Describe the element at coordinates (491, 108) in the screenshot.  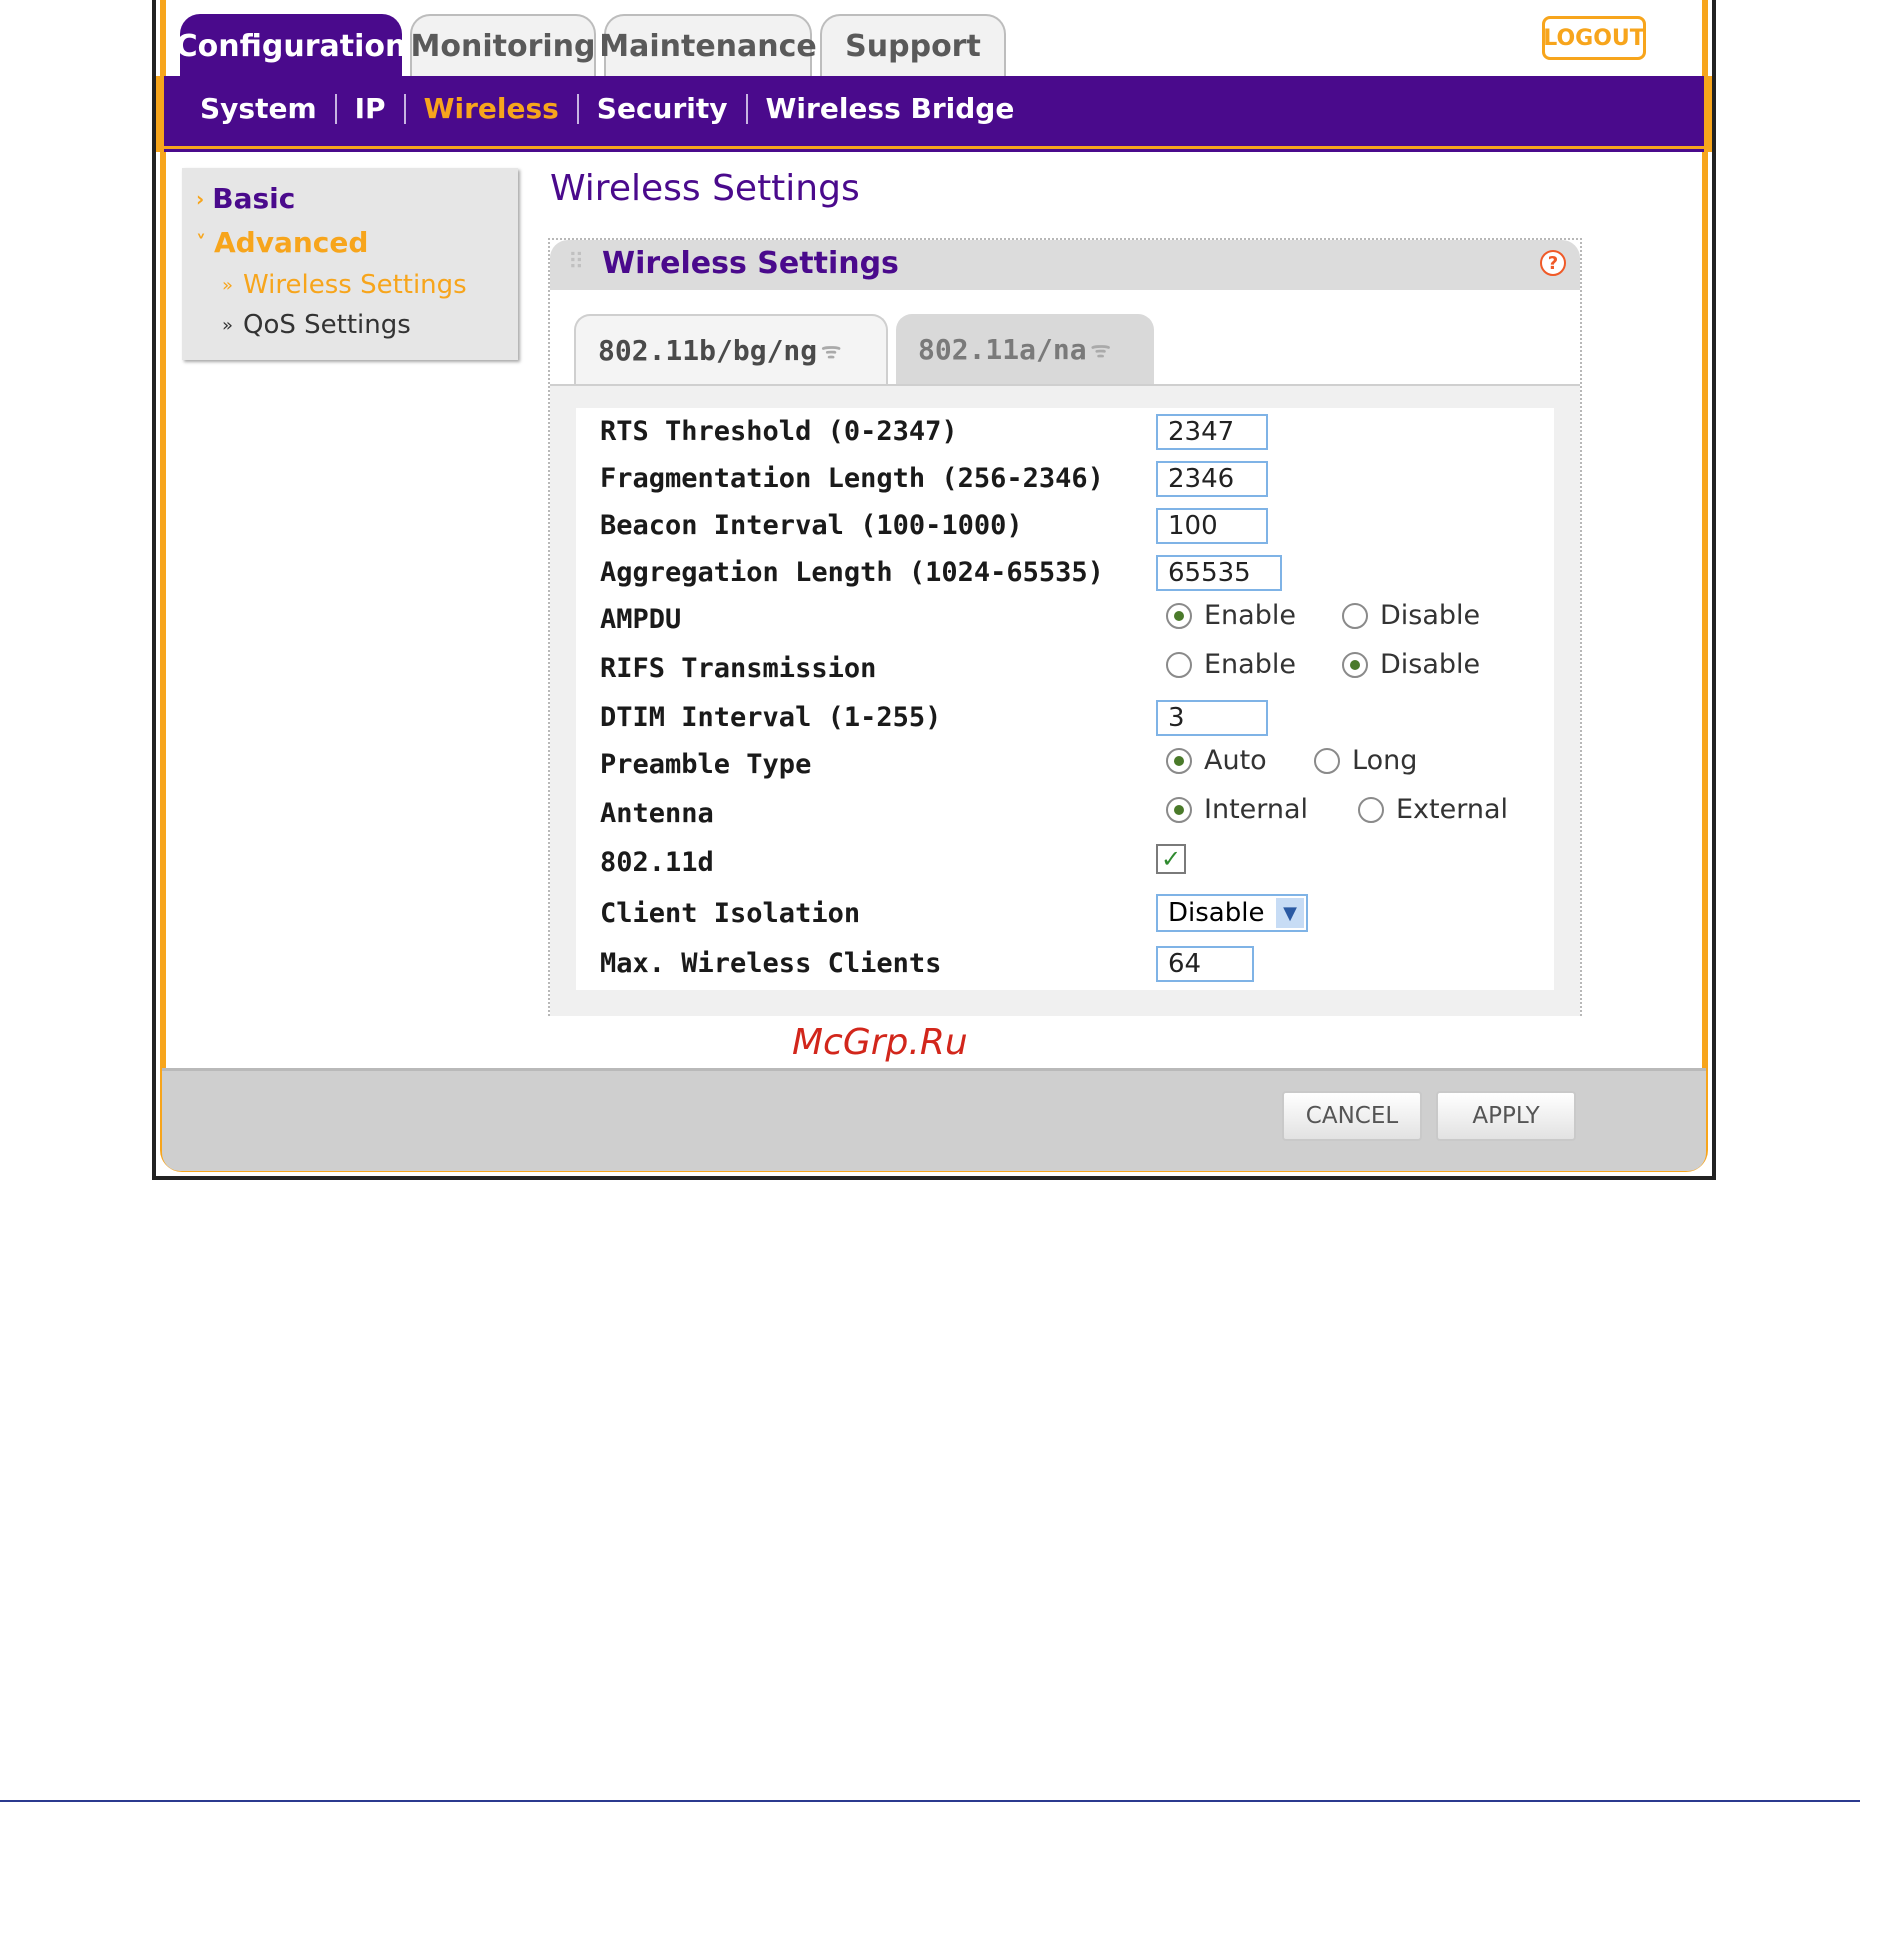
I see `nav-wireless: Wireless` at that location.